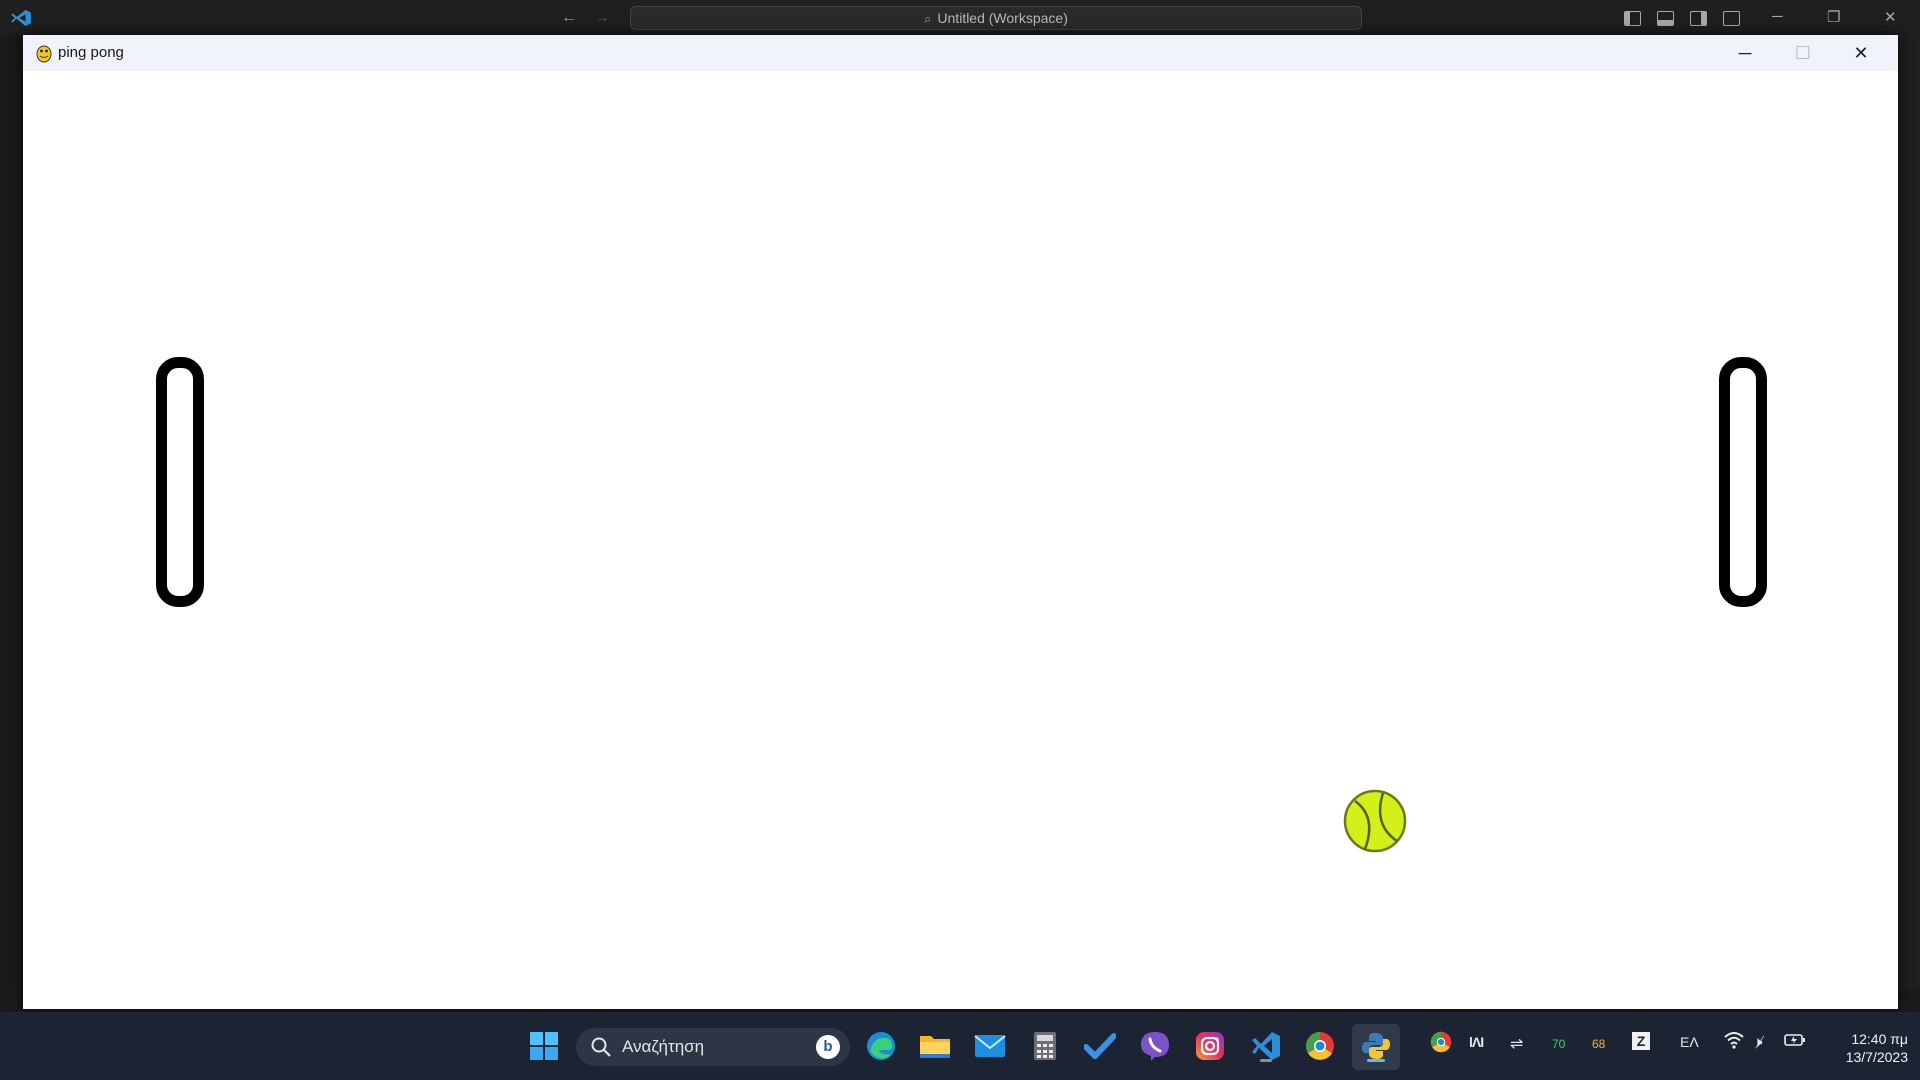 This screenshot has height=1080, width=1920. I want to click on close-button: ✕, so click(1861, 53).